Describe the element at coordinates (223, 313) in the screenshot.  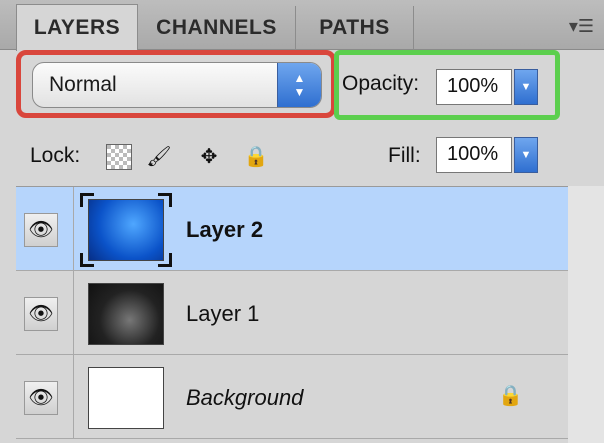
I see `layer-name: Layer 1` at that location.